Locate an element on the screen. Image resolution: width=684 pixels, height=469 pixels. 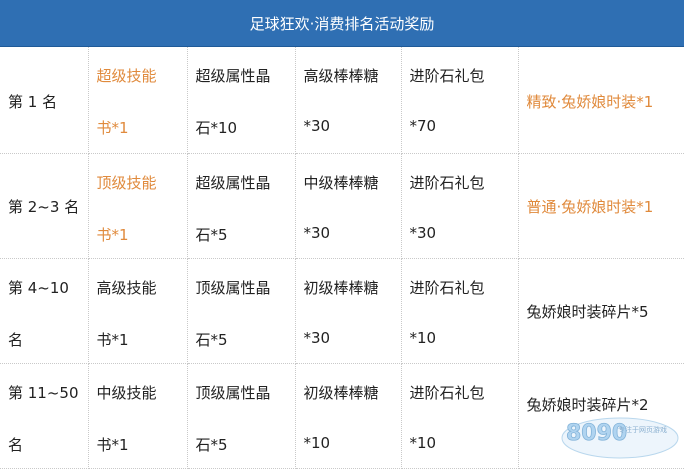
stone-line2: *70 is located at coordinates (423, 126).